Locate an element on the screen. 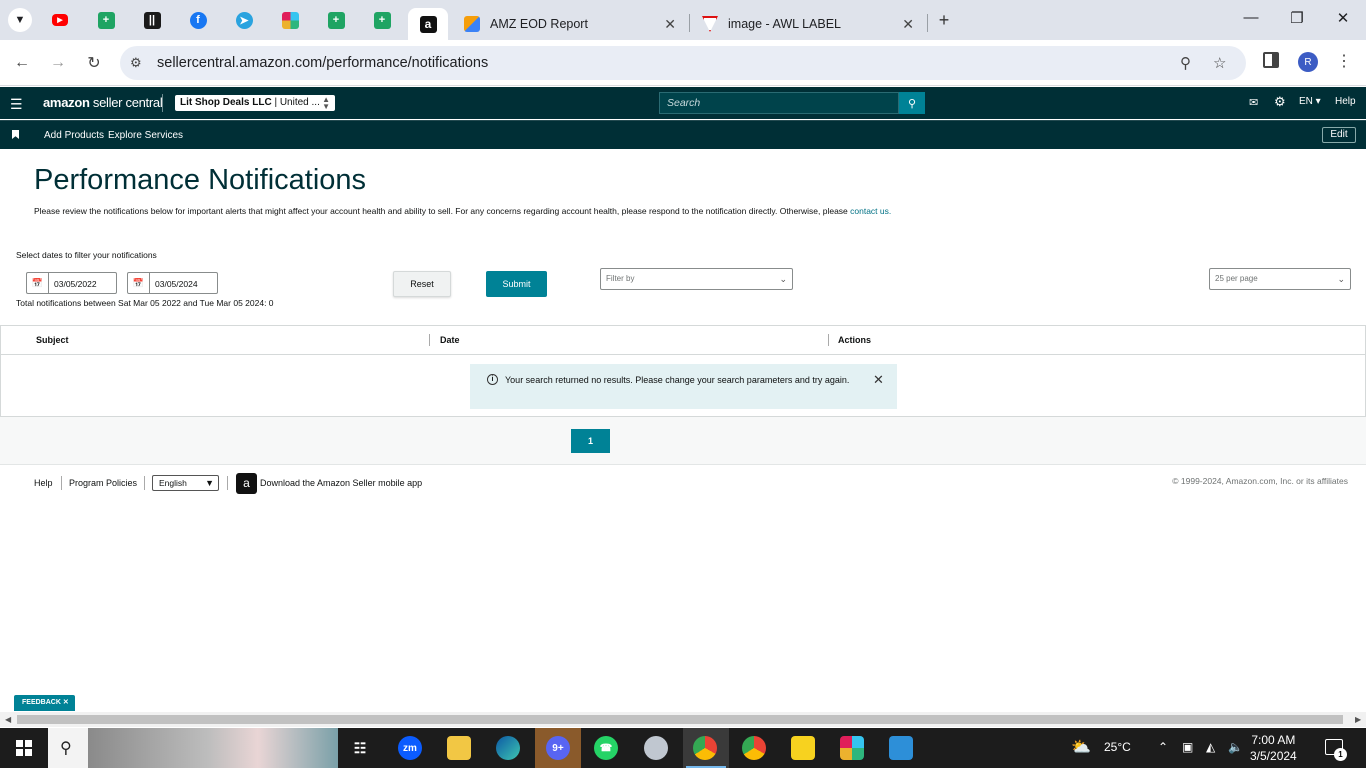 The height and width of the screenshot is (768, 1366). help-link: Help is located at coordinates (1345, 101).